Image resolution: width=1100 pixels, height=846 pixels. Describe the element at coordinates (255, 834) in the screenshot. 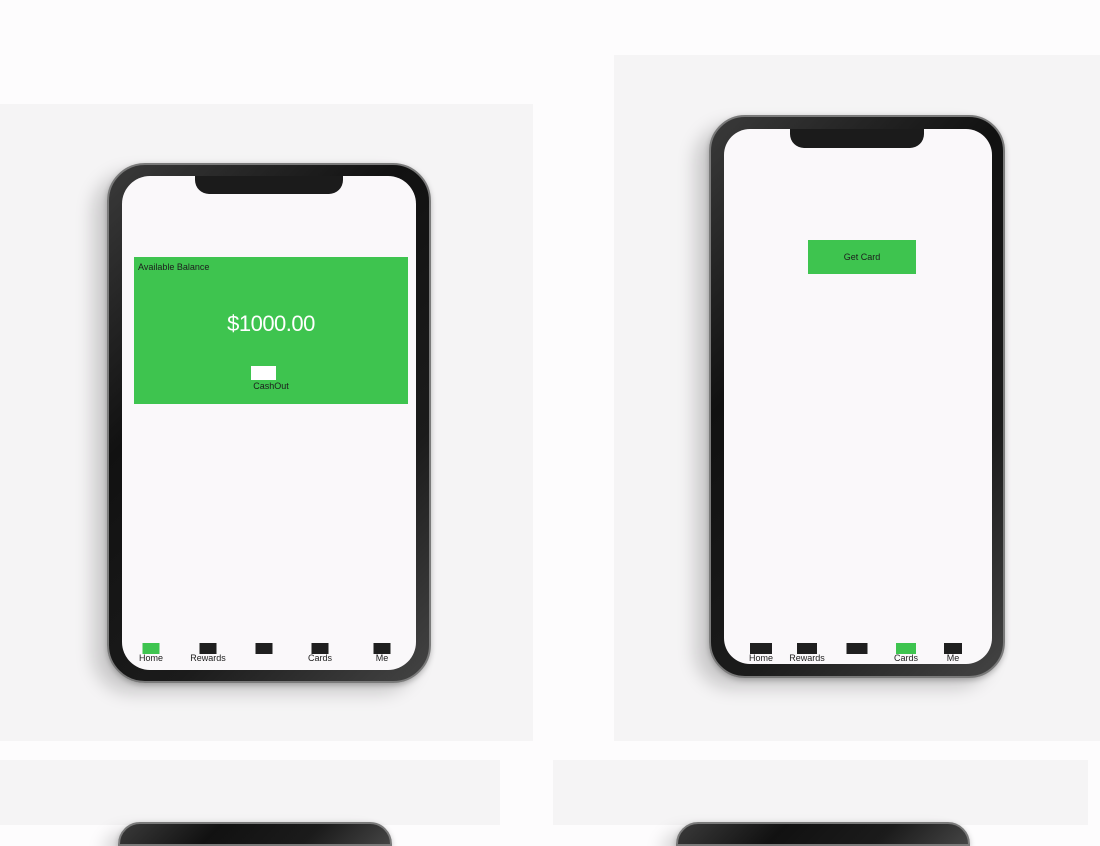

I see `phone-bottom-left` at that location.